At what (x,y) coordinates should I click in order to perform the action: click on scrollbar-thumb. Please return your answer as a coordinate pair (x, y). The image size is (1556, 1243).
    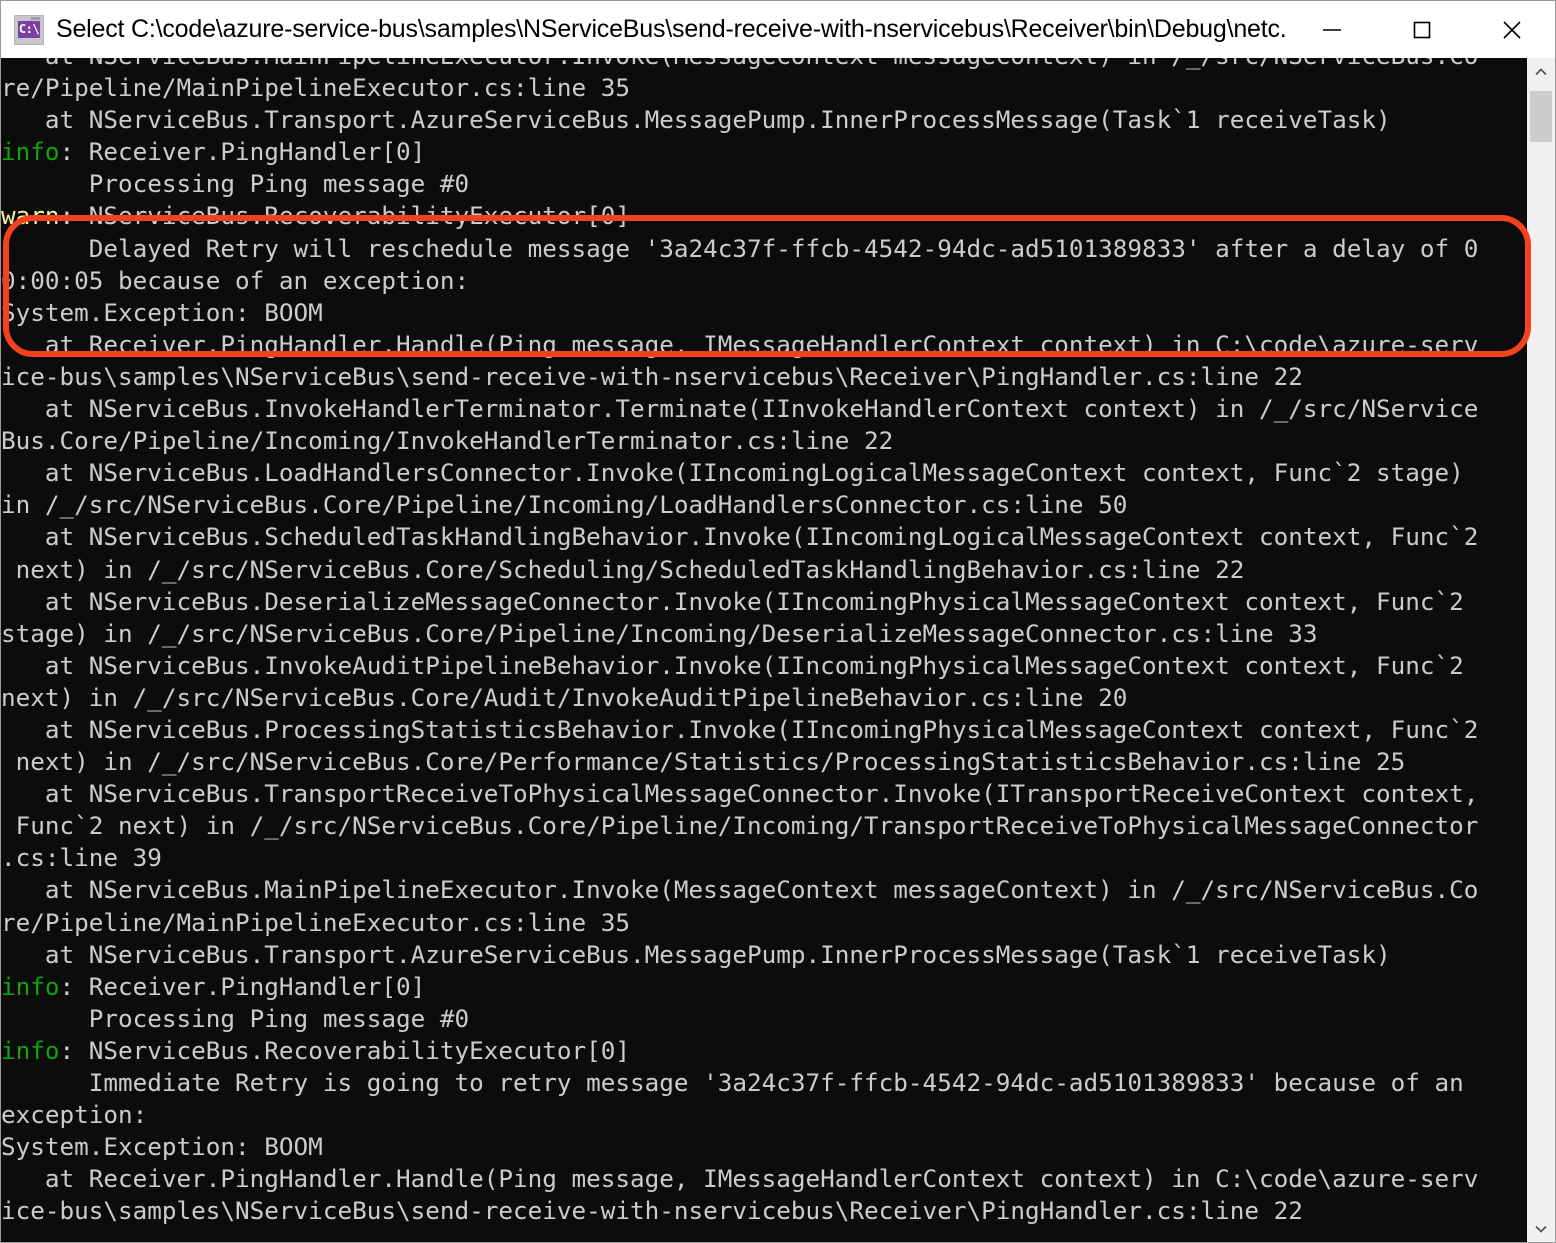
    Looking at the image, I should click on (1541, 116).